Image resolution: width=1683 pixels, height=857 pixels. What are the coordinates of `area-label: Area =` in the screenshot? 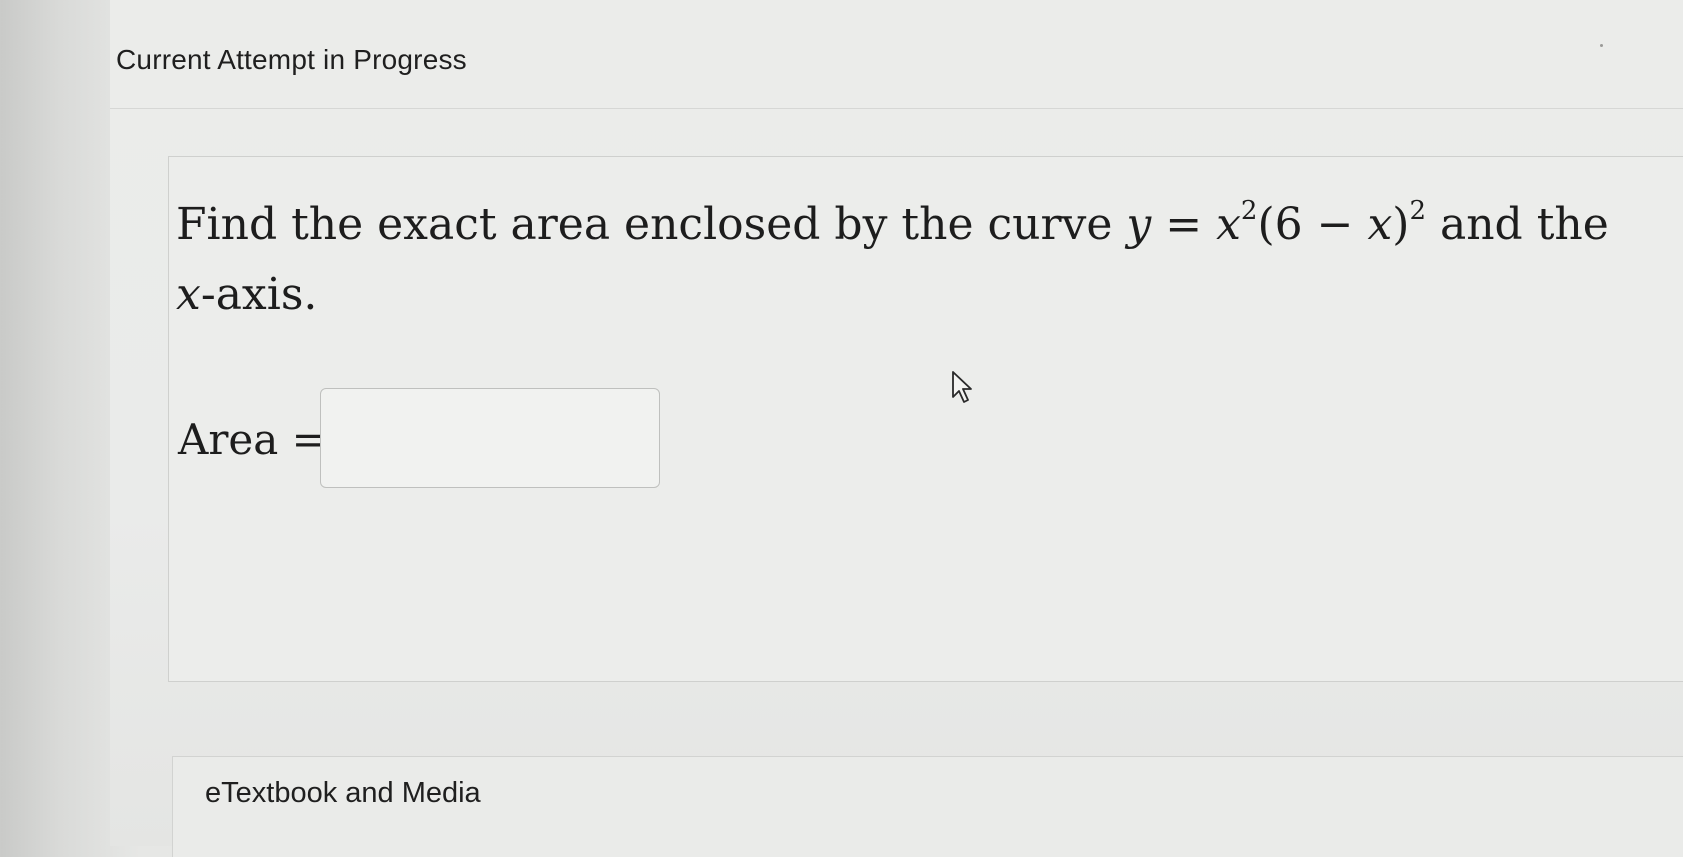 It's located at (252, 439).